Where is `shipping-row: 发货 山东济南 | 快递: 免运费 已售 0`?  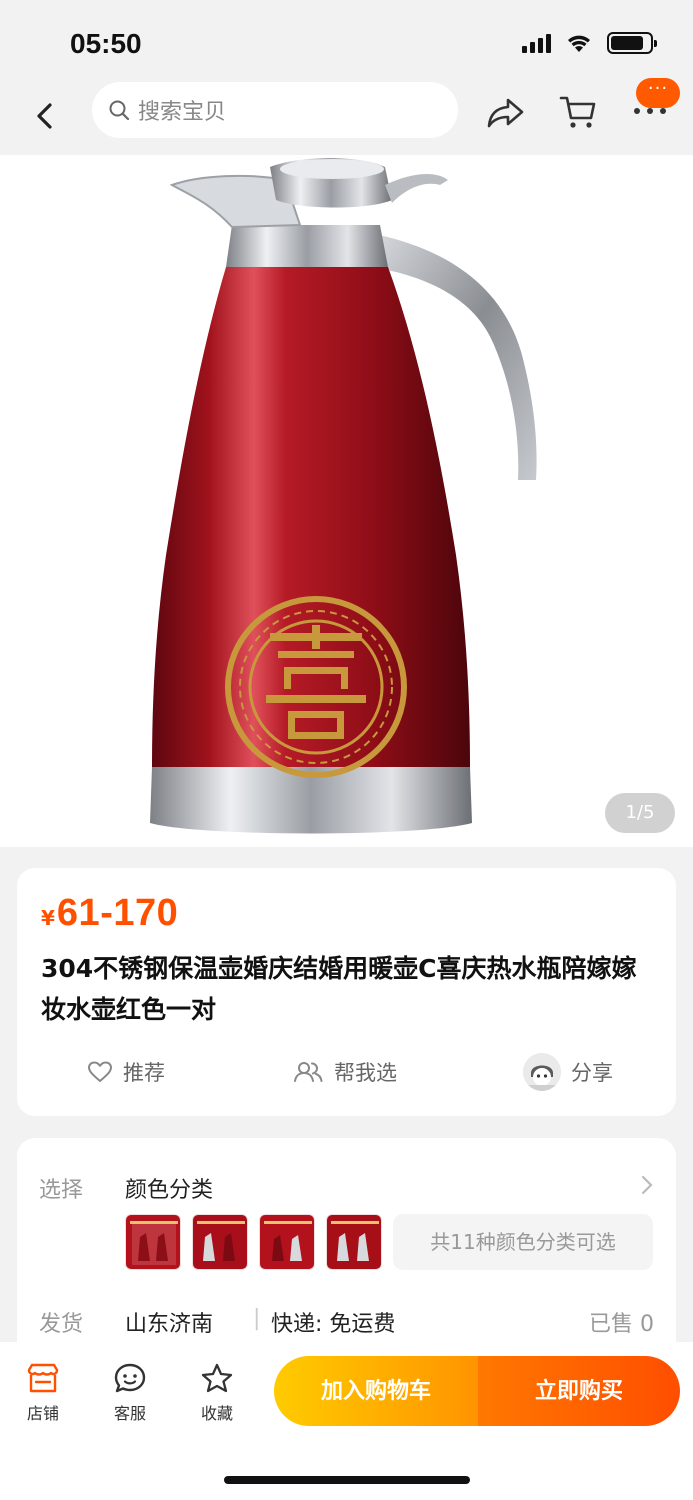 shipping-row: 发货 山东济南 | 快递: 免运费 已售 0 is located at coordinates (346, 1324).